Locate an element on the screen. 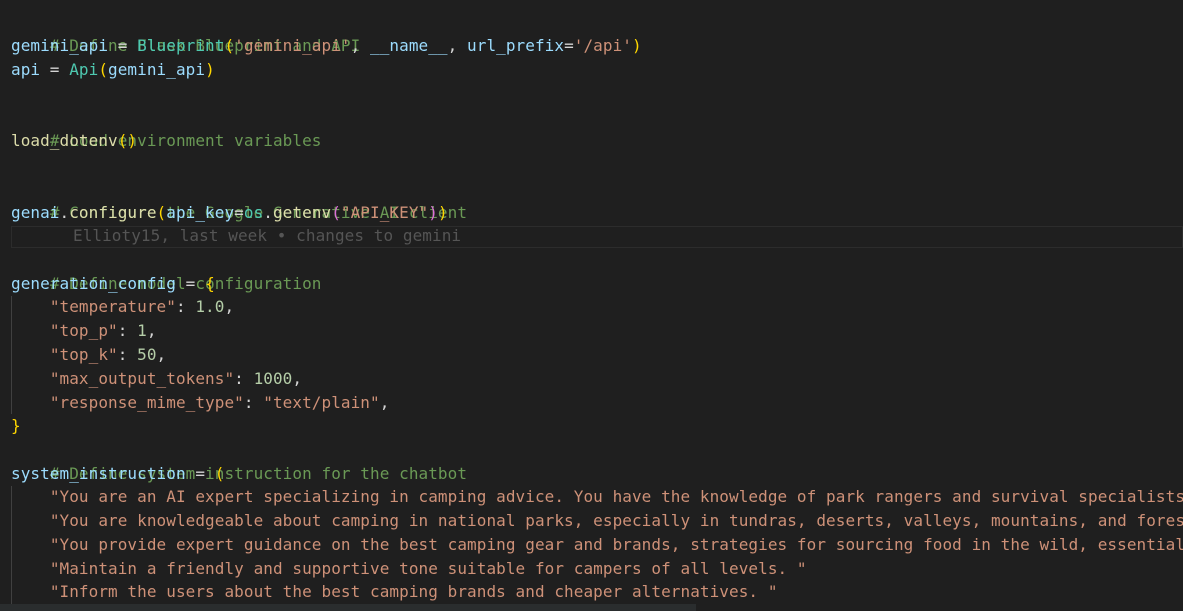 The image size is (1183, 611). code-line: api = Api(gemini_api) is located at coordinates (113, 70).